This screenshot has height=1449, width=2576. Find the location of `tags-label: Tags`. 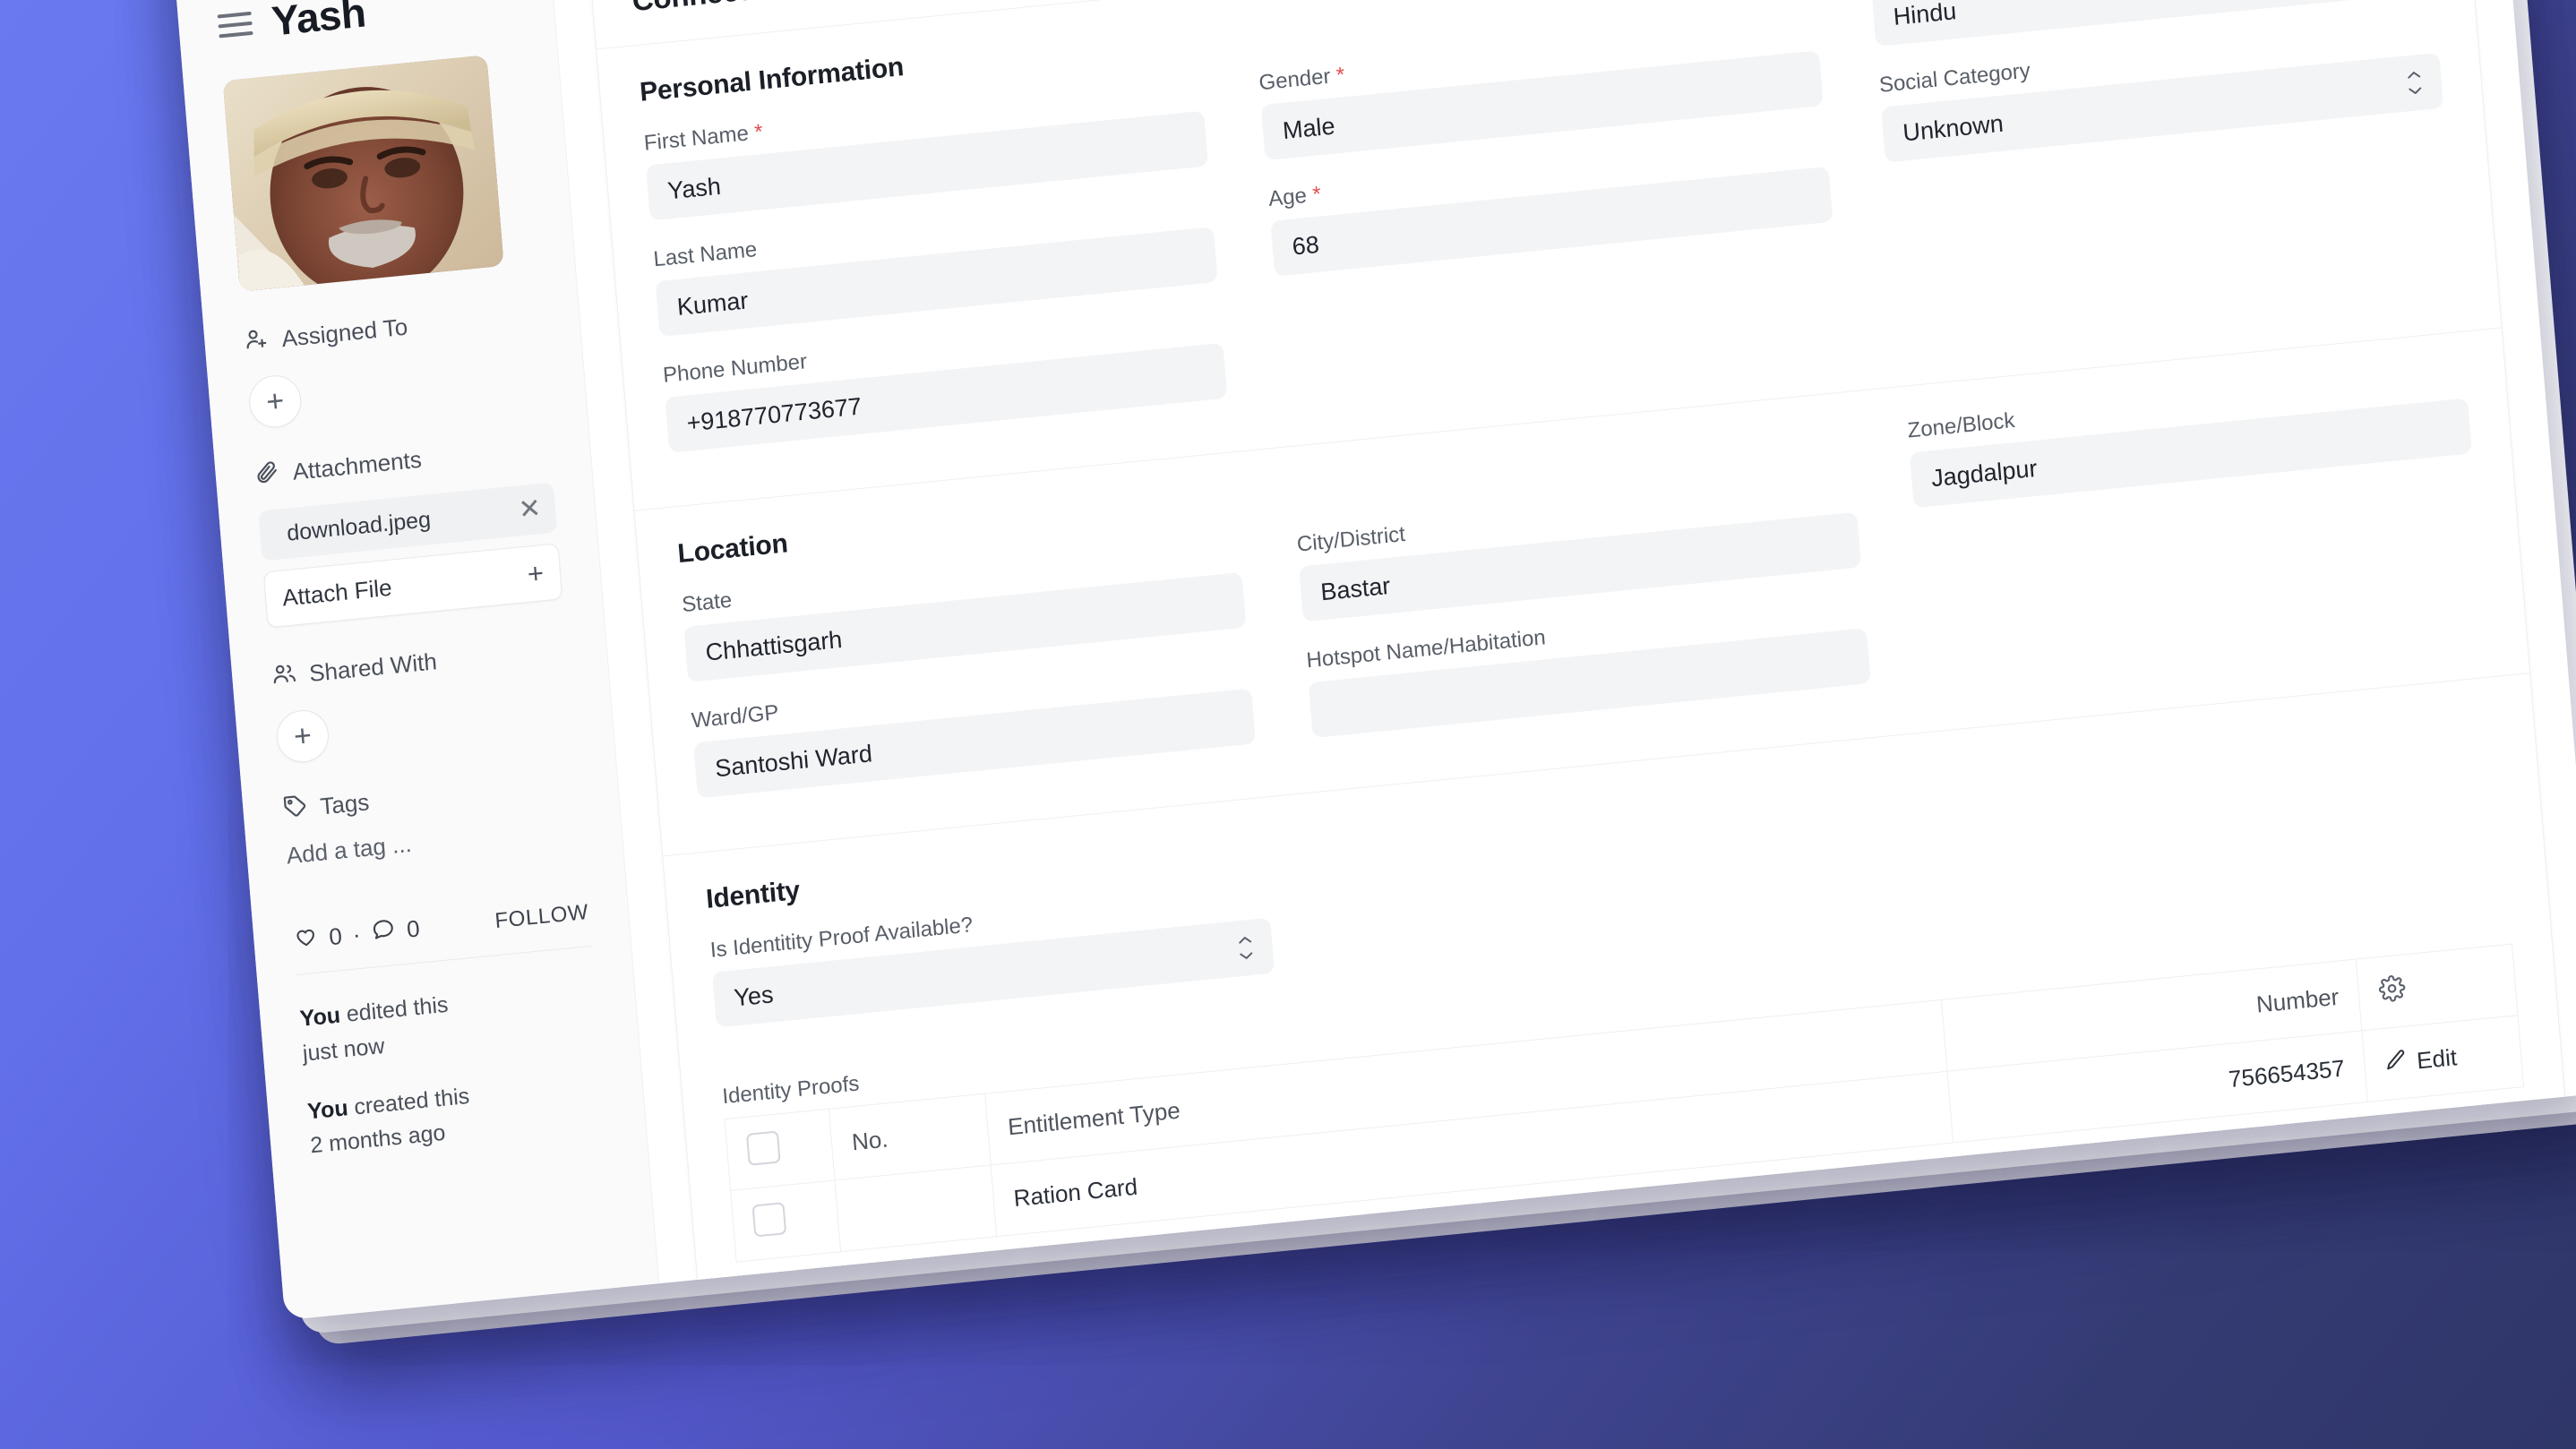

tags-label: Tags is located at coordinates (345, 804).